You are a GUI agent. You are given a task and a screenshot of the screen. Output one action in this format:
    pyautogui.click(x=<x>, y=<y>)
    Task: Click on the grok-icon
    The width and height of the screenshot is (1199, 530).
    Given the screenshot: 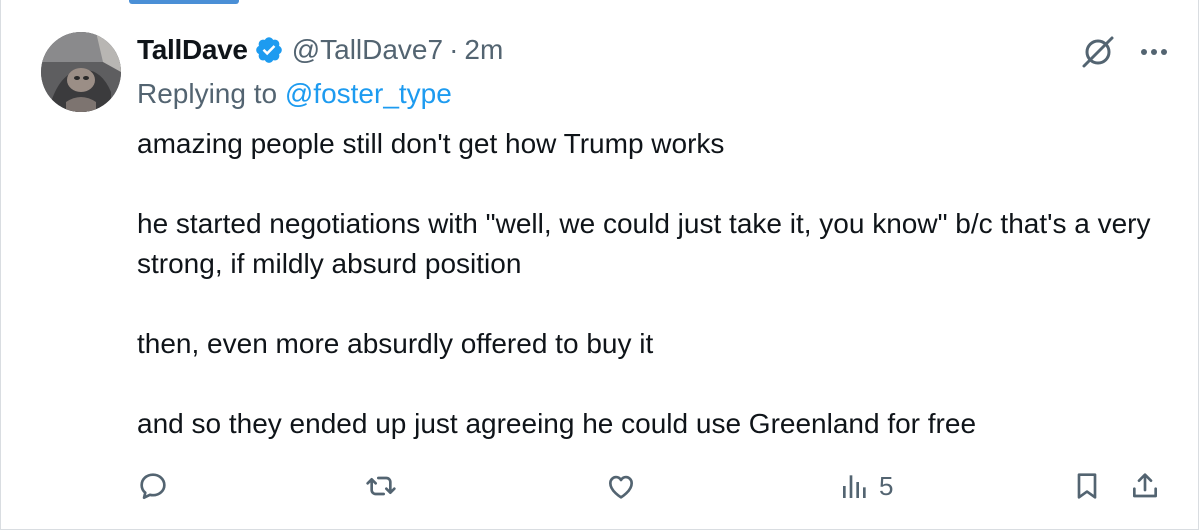 What is the action you would take?
    pyautogui.click(x=1098, y=52)
    